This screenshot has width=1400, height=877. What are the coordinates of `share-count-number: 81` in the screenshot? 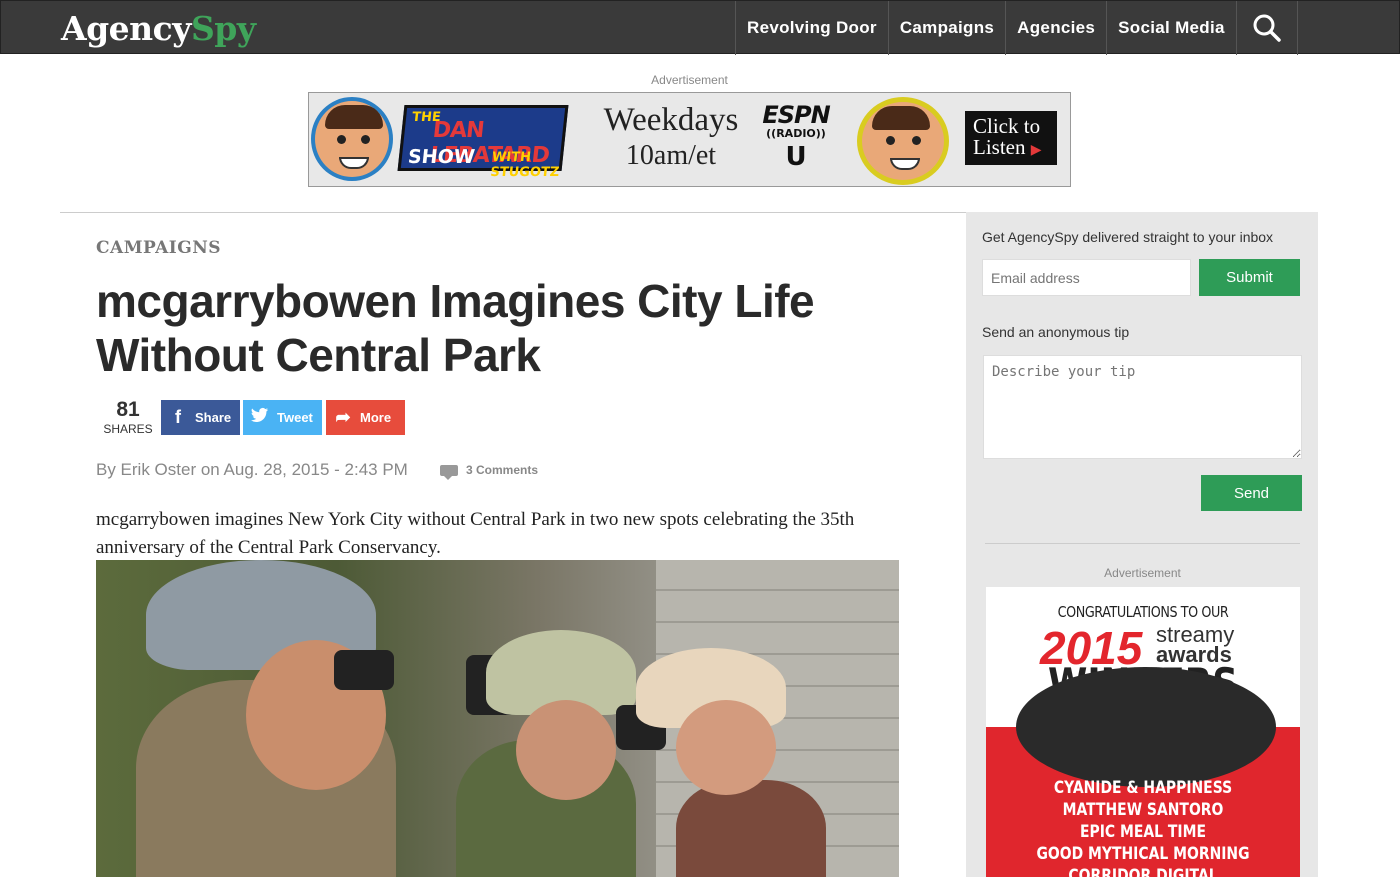 It's located at (128, 409).